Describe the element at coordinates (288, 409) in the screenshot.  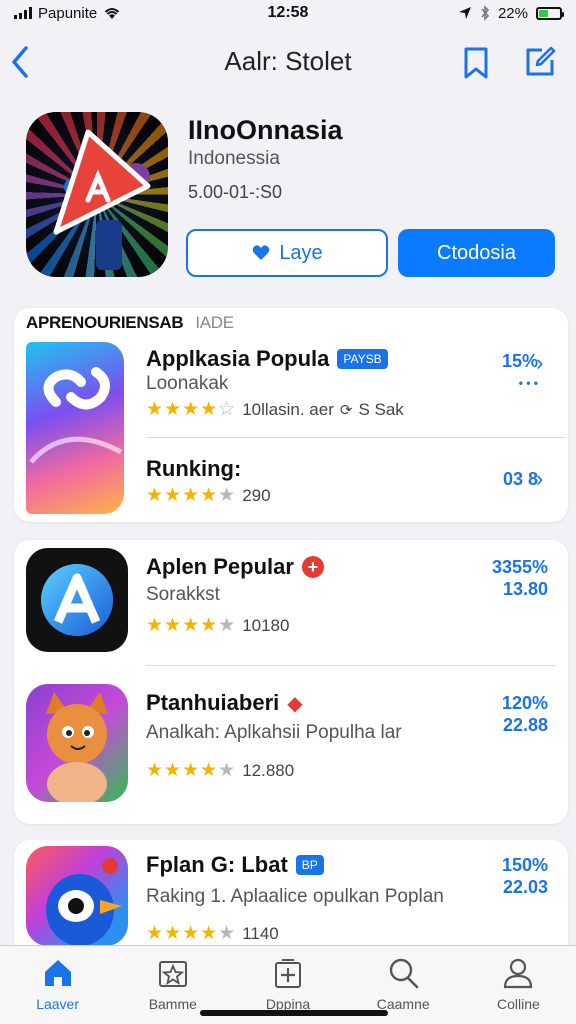
I see `rating-count: 10llasin. aer` at that location.